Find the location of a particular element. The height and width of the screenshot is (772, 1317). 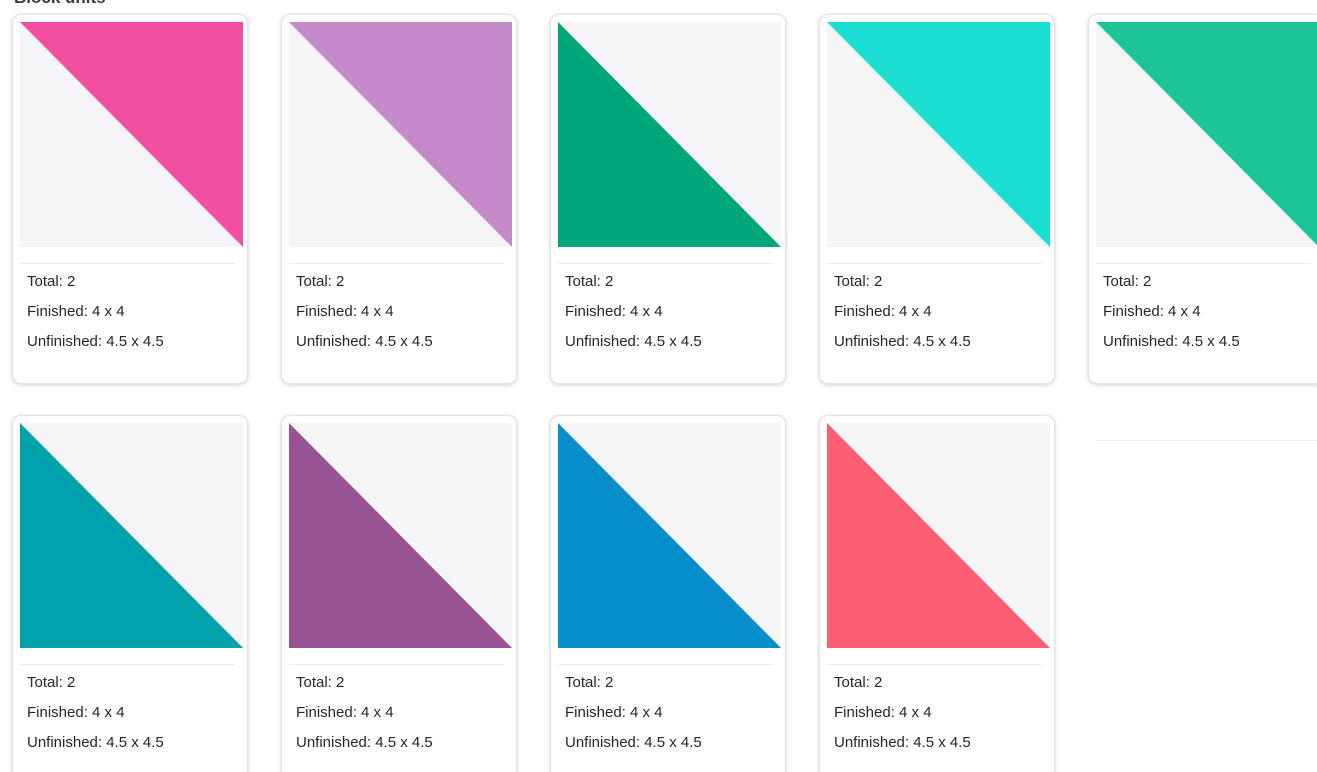

empty-slot-divider is located at coordinates (1206, 440).